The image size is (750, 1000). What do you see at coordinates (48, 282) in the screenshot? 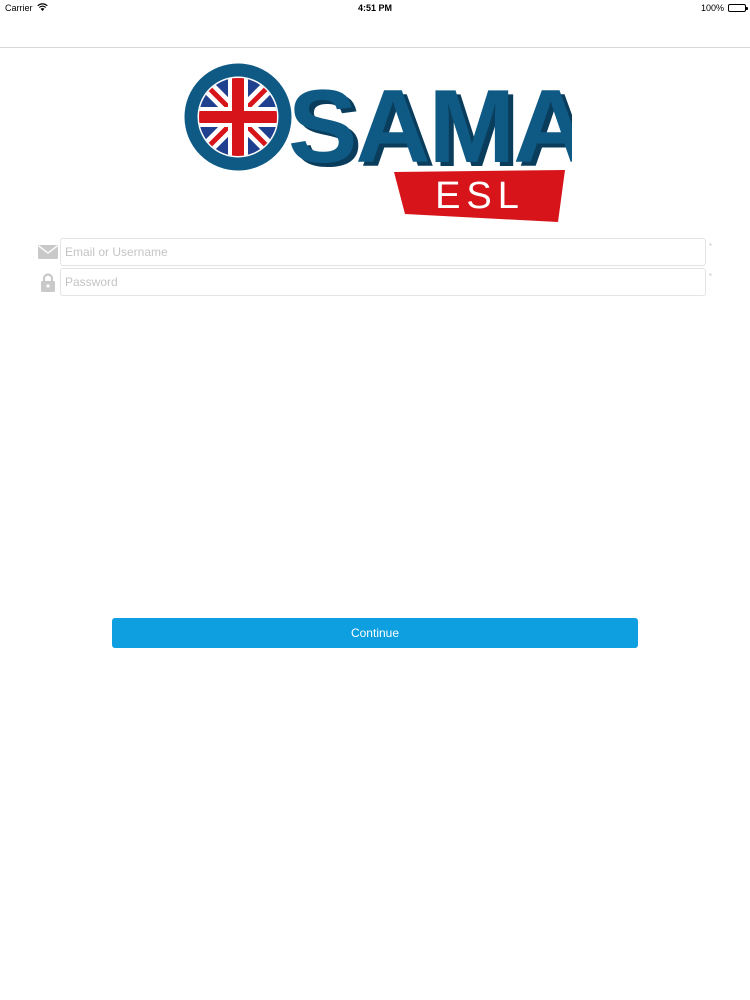
I see `lock-icon` at bounding box center [48, 282].